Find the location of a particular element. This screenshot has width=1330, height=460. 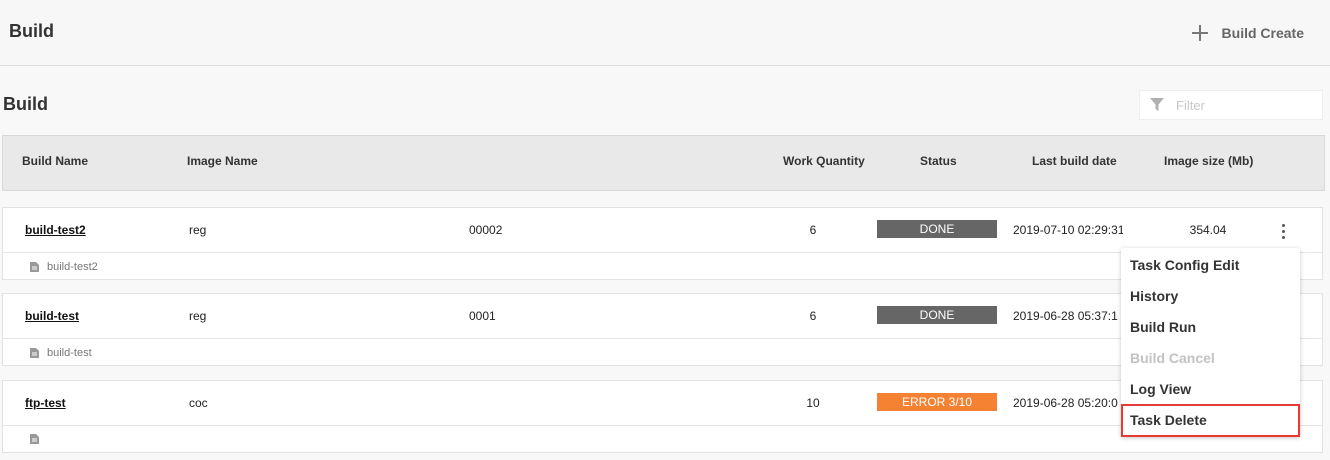

menu-item-history: History is located at coordinates (1210, 296).